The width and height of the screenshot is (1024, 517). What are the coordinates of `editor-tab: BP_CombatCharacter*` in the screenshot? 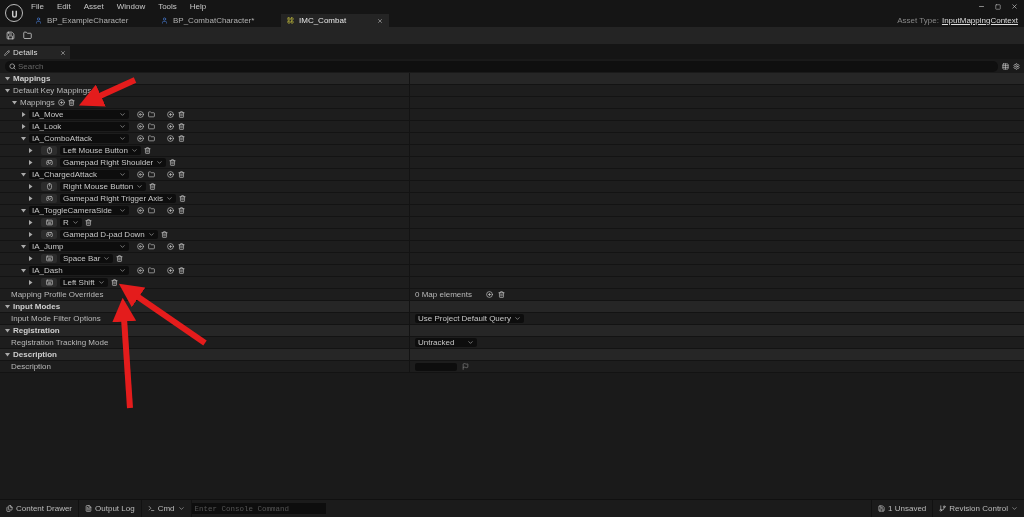 It's located at (214, 20).